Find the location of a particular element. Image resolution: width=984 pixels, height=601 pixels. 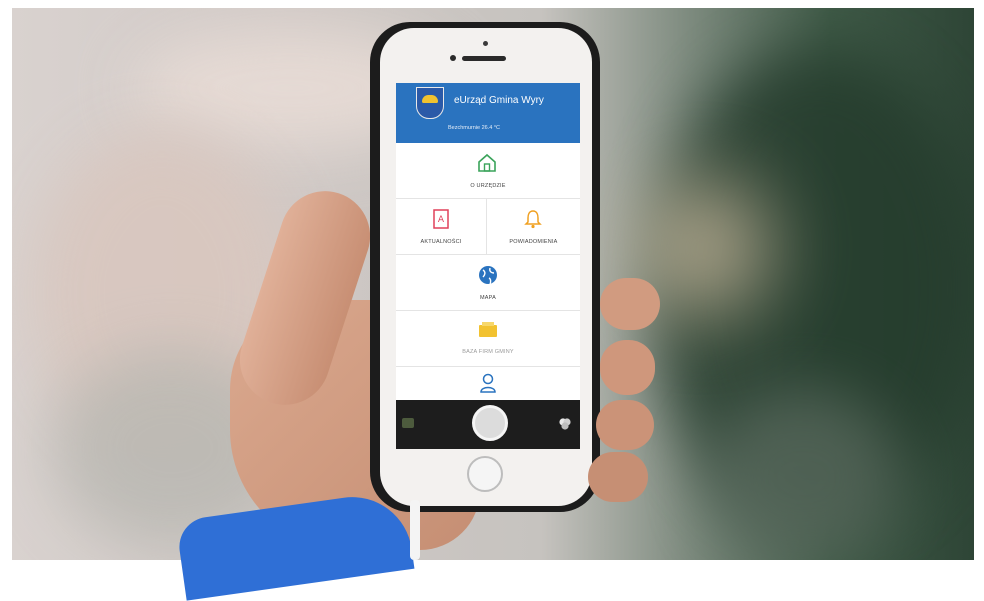

tile-aktualnosci: A AKTUALNOŚCI is located at coordinates (441, 227).